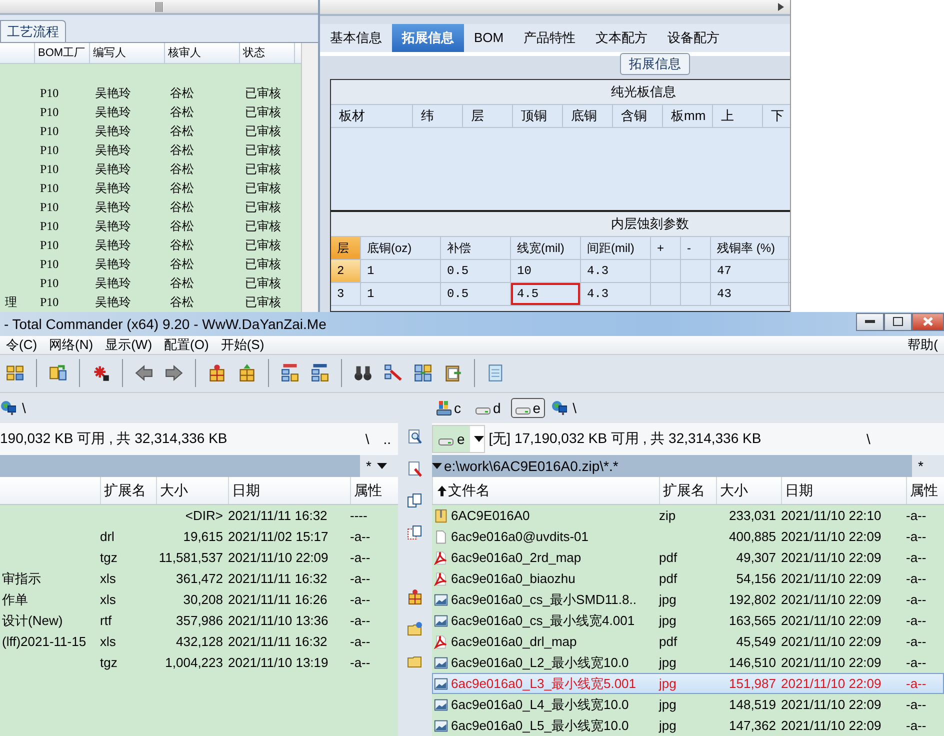 The height and width of the screenshot is (736, 944). I want to click on asterisk-icon, so click(101, 373).